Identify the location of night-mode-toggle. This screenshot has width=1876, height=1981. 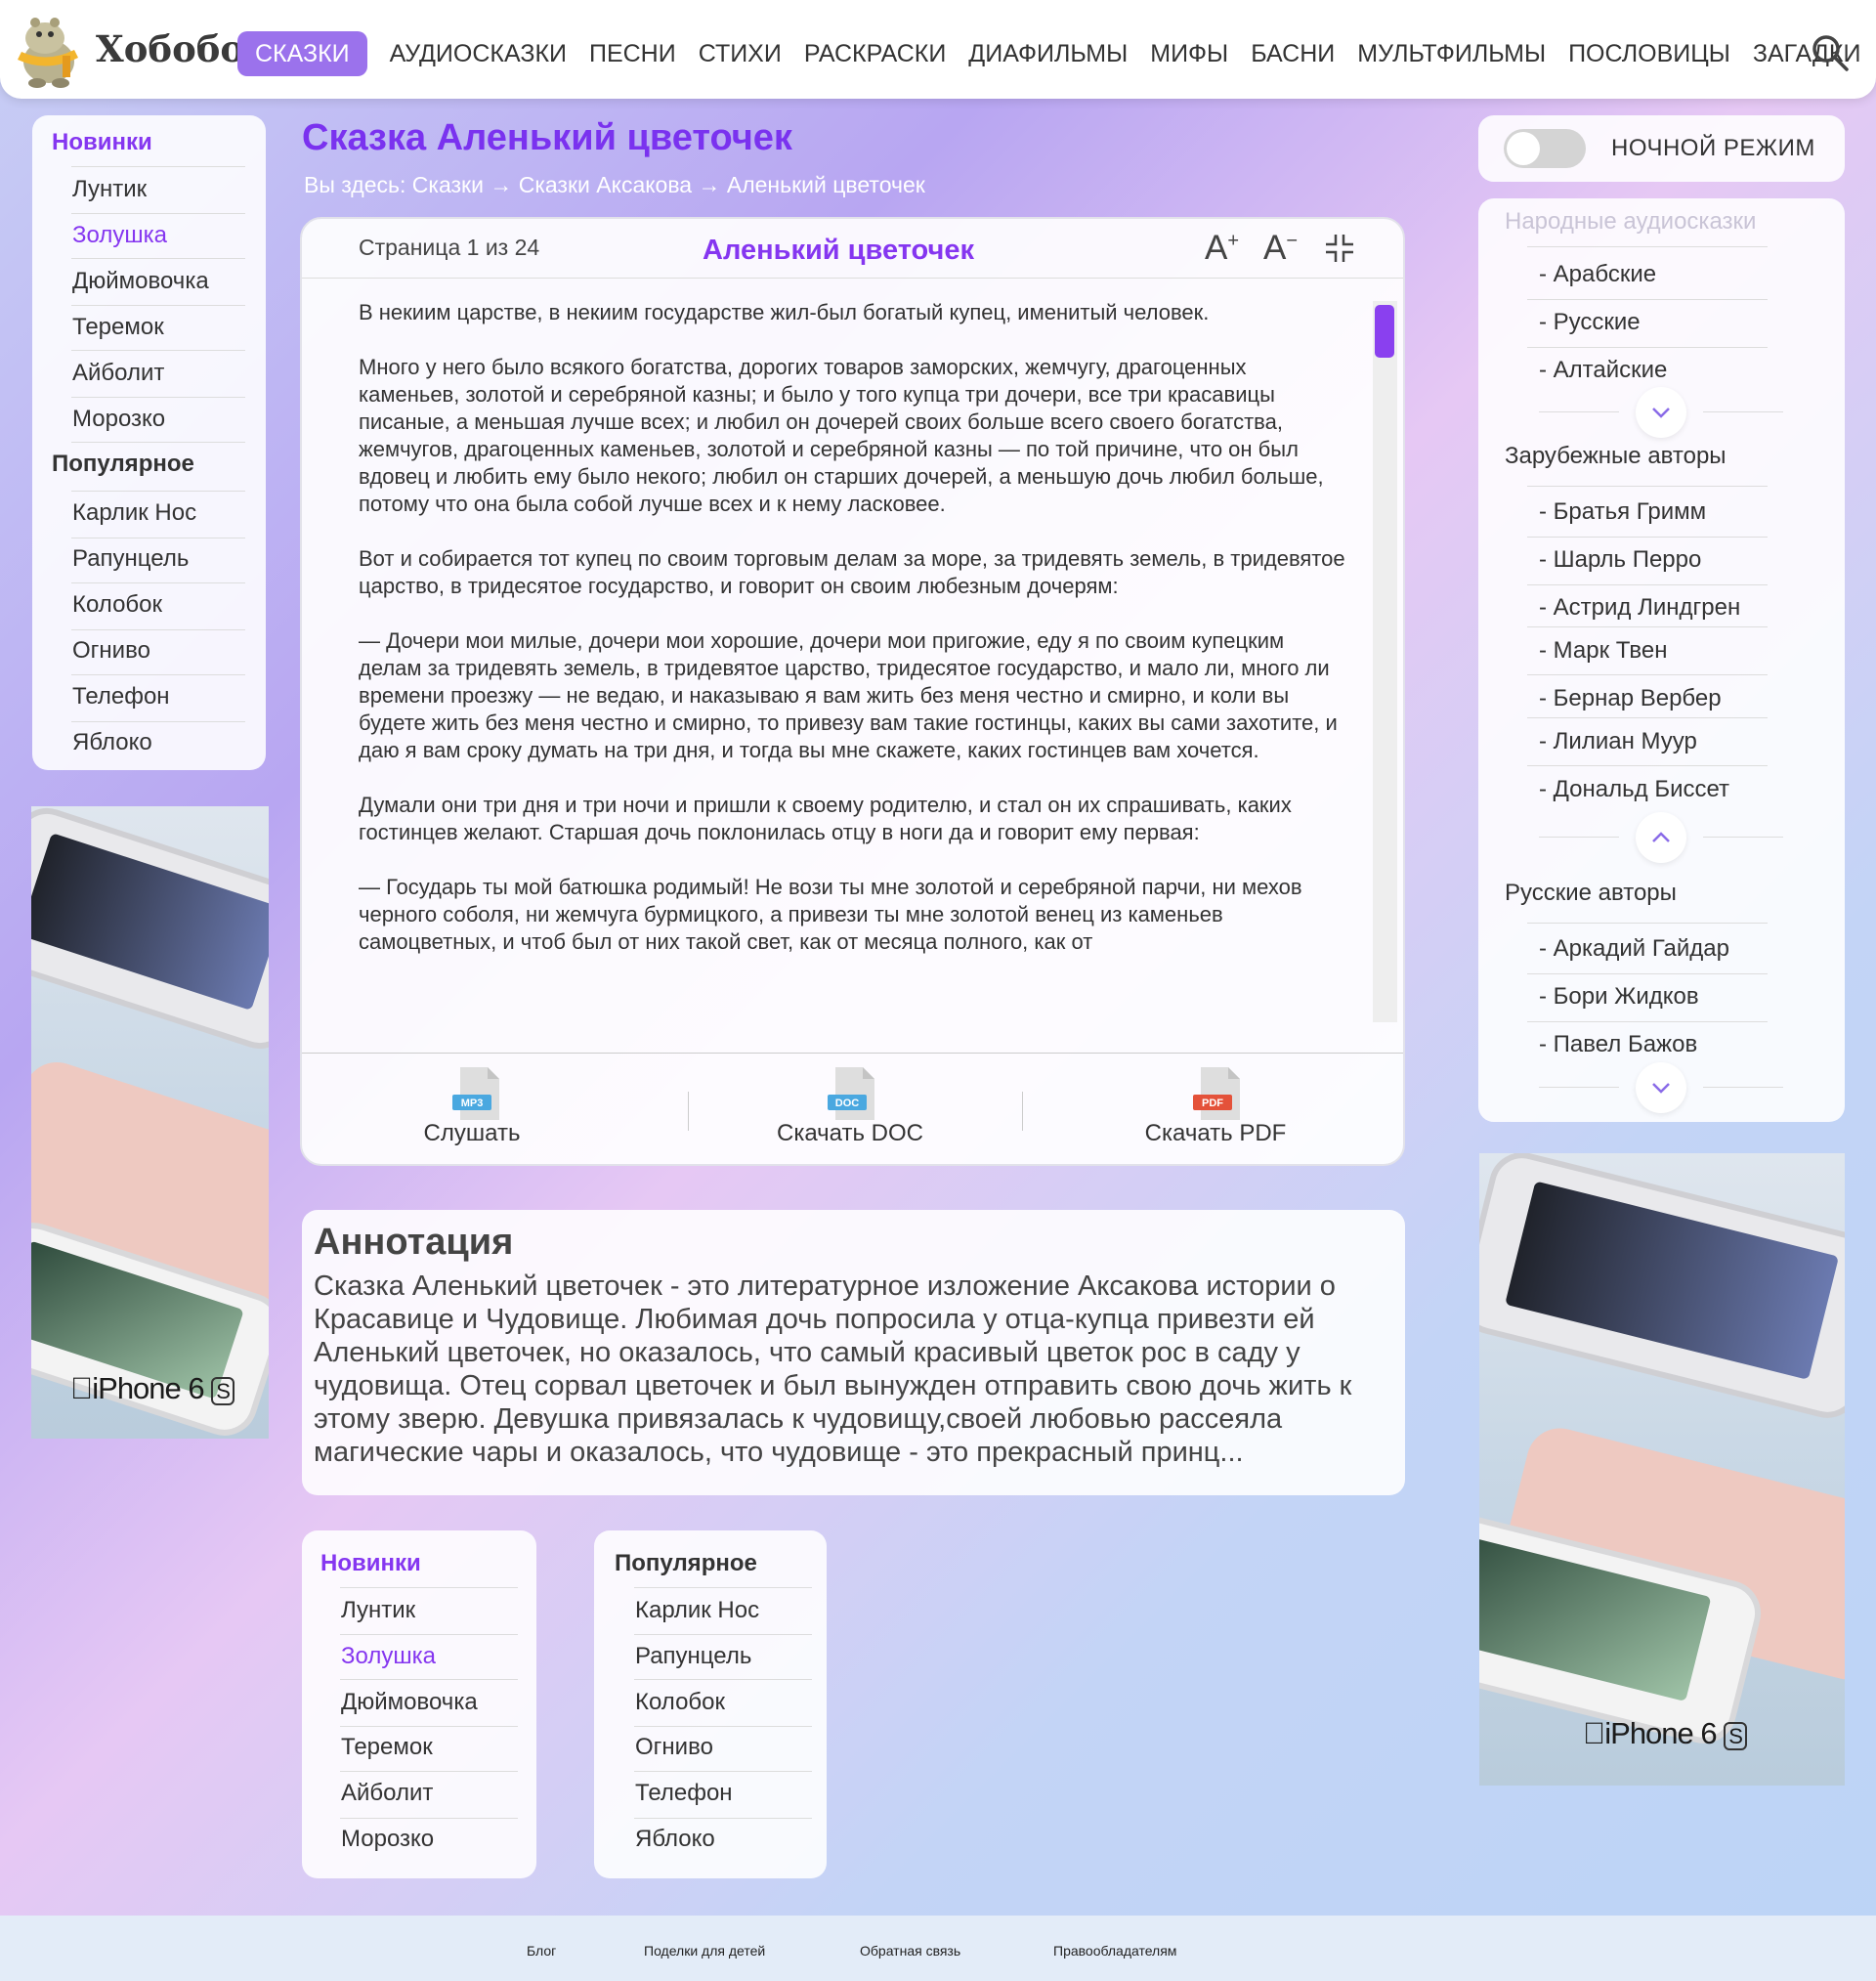
(1545, 148).